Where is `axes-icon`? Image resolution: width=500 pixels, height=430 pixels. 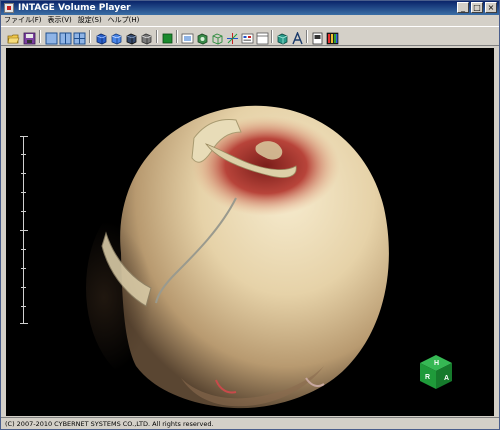
axes-icon is located at coordinates (232, 37).